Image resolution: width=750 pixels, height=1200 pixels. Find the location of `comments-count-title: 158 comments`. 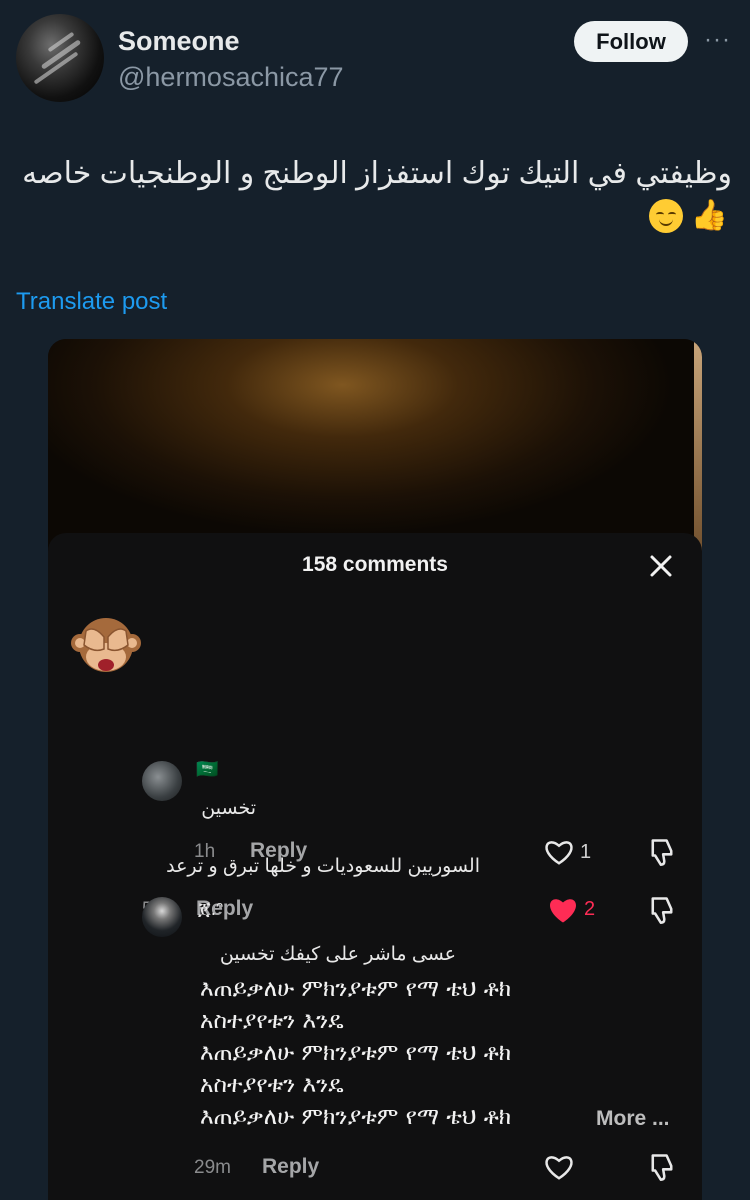

comments-count-title: 158 comments is located at coordinates (375, 564).